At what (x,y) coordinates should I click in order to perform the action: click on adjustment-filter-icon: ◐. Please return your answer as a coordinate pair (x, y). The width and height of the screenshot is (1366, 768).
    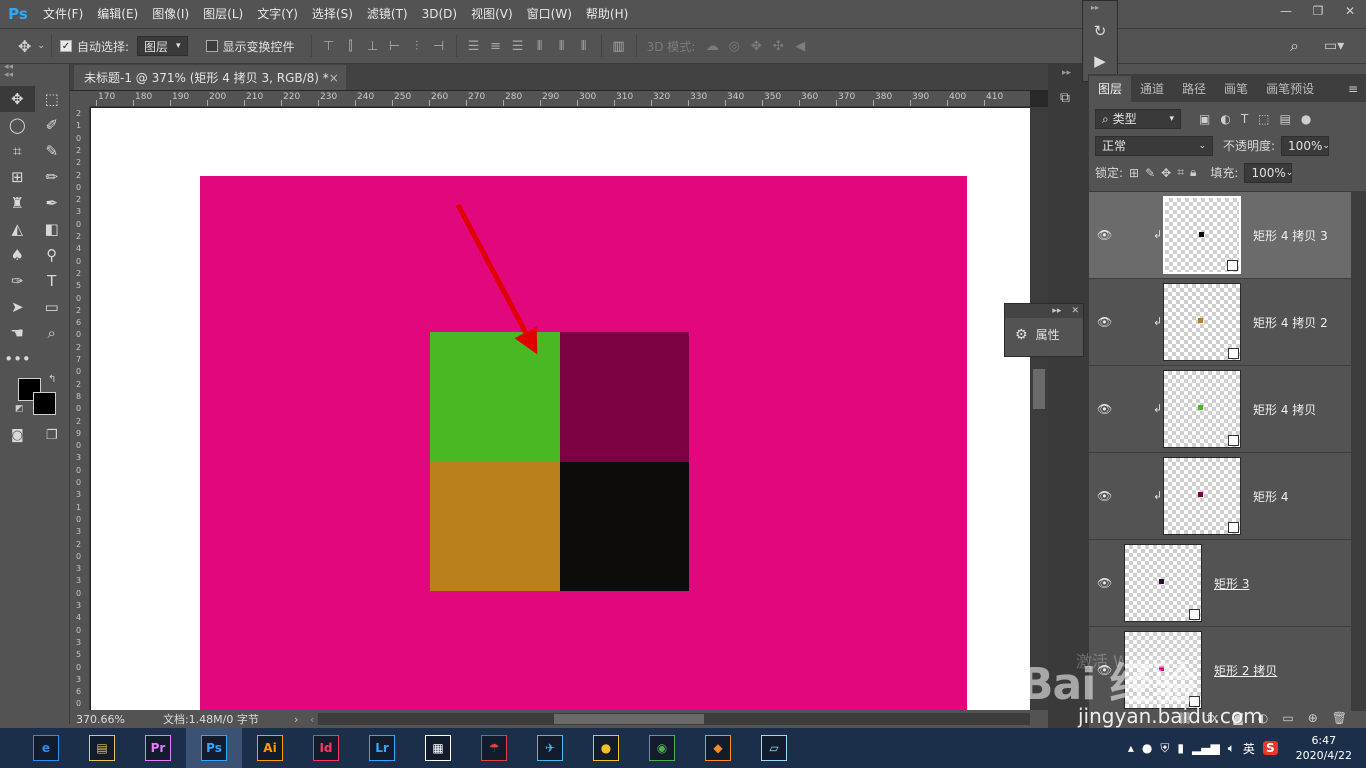
    Looking at the image, I should click on (1225, 119).